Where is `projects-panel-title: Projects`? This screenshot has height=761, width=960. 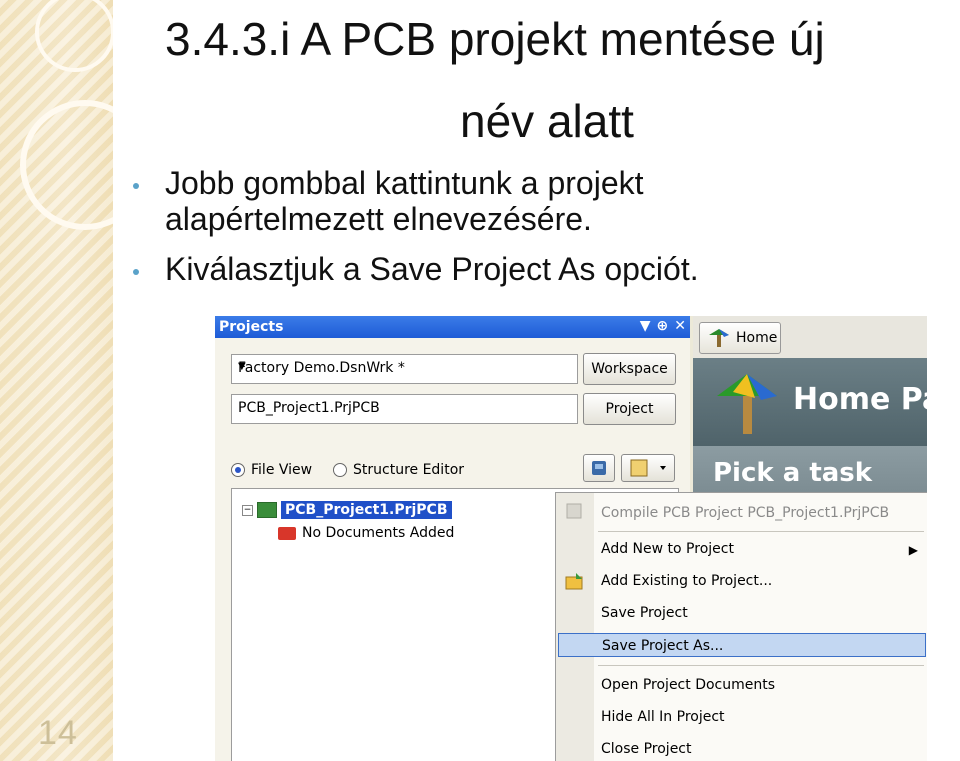
projects-panel-title: Projects is located at coordinates (251, 327).